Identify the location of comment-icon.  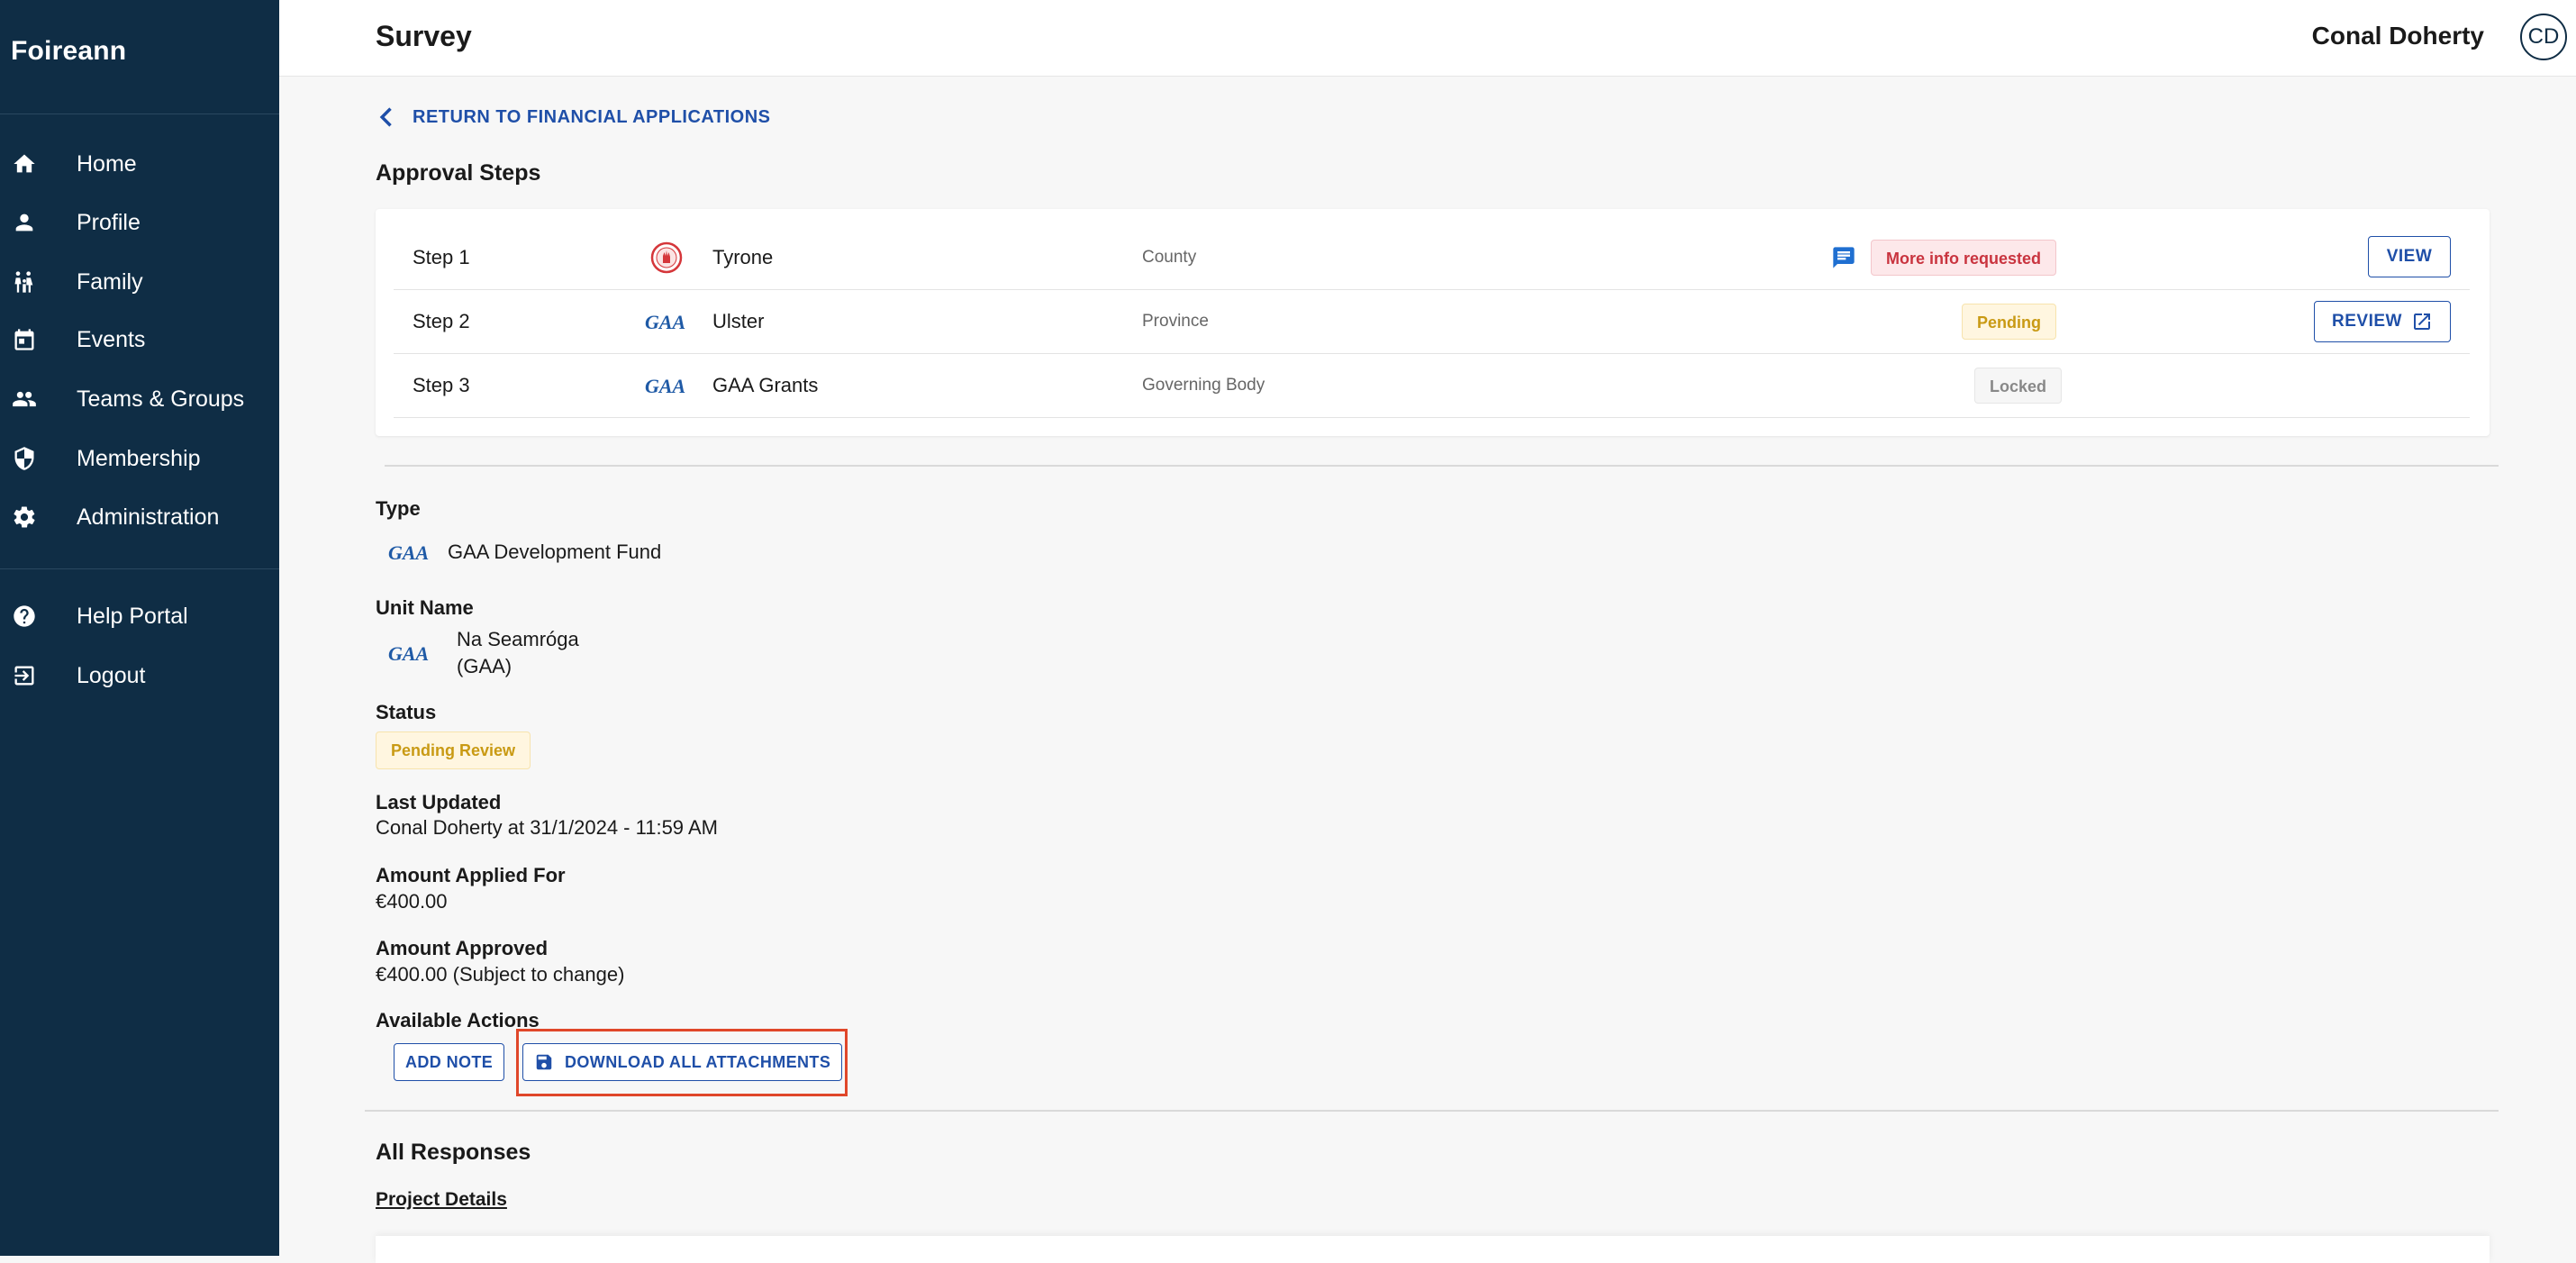
(1844, 257).